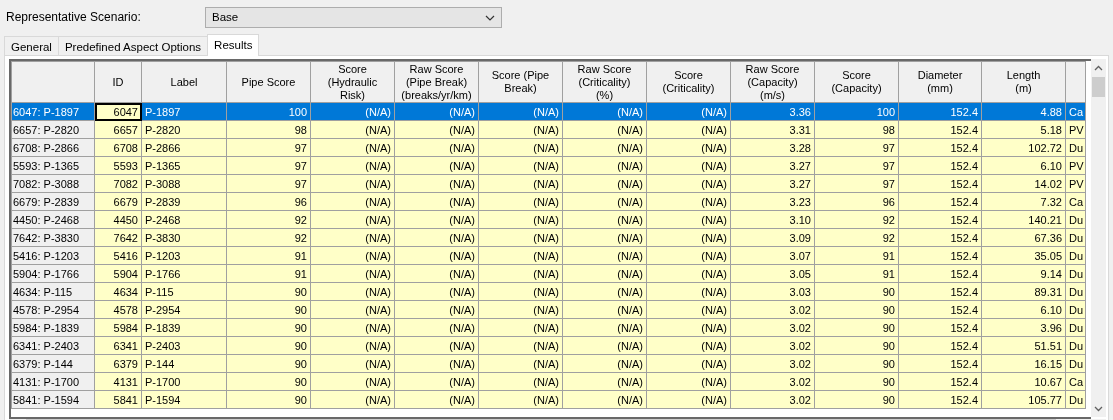 The height and width of the screenshot is (420, 1113). Describe the element at coordinates (184, 82) in the screenshot. I see `column-header: Label` at that location.